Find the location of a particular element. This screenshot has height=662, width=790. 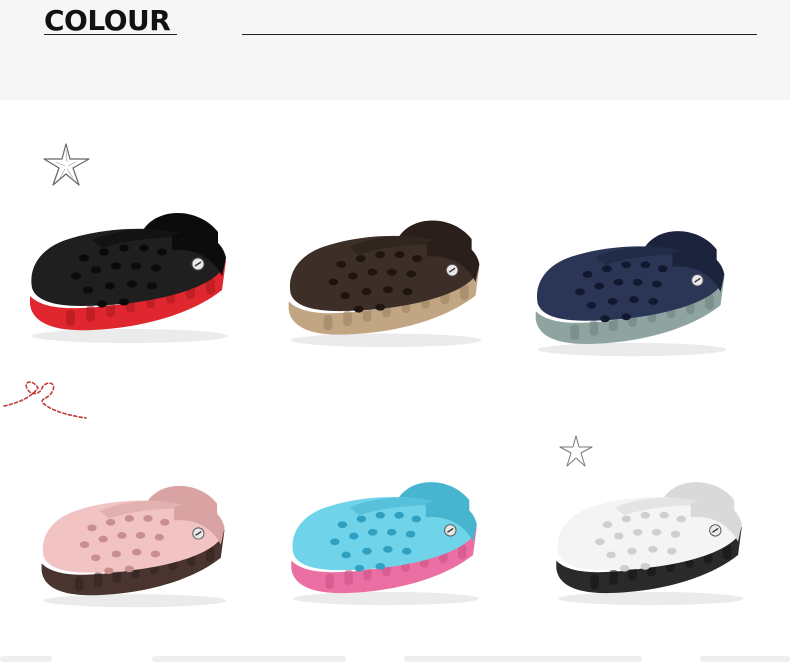

heart-string-icon is located at coordinates (45, 400).